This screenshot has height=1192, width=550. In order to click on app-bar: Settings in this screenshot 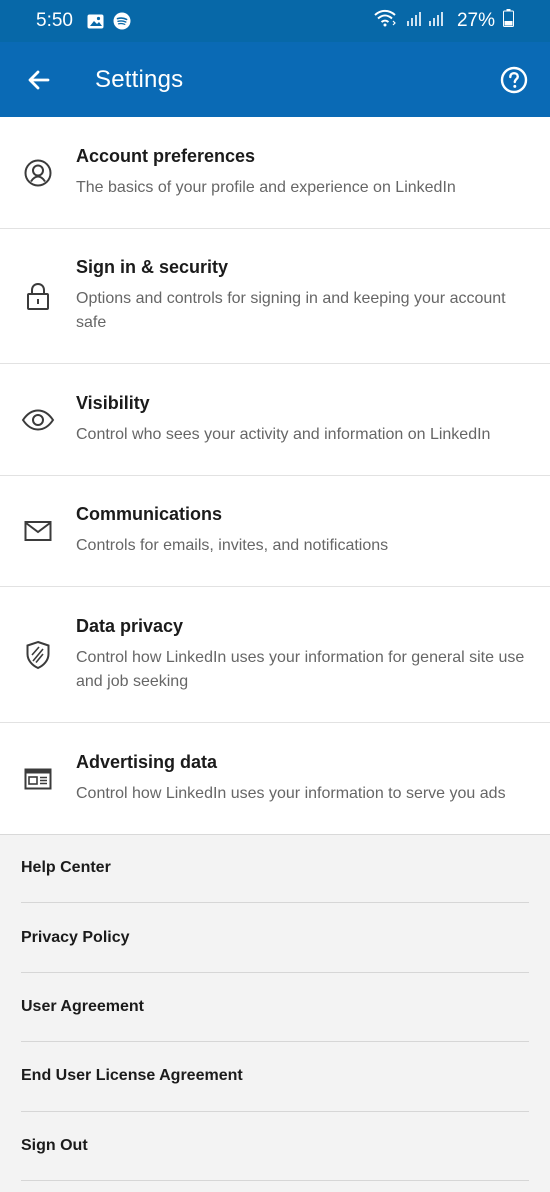, I will do `click(275, 79)`.